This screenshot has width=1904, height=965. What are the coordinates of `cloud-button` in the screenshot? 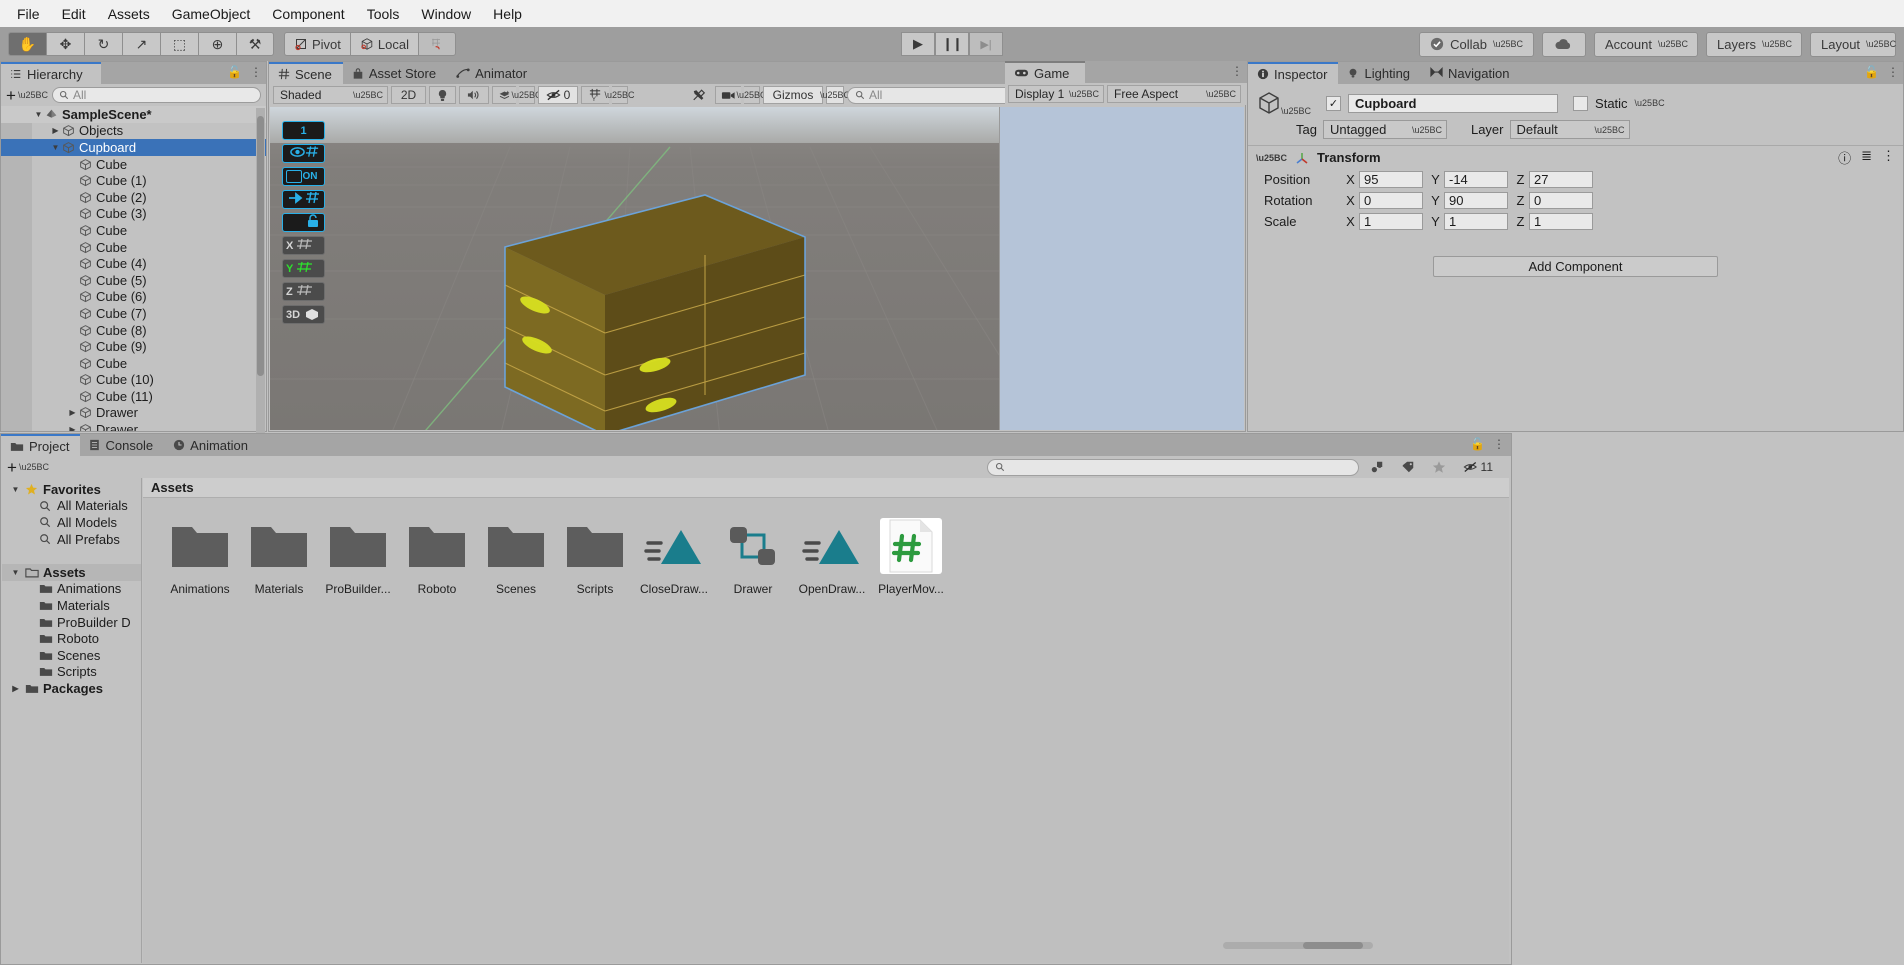 It's located at (1564, 44).